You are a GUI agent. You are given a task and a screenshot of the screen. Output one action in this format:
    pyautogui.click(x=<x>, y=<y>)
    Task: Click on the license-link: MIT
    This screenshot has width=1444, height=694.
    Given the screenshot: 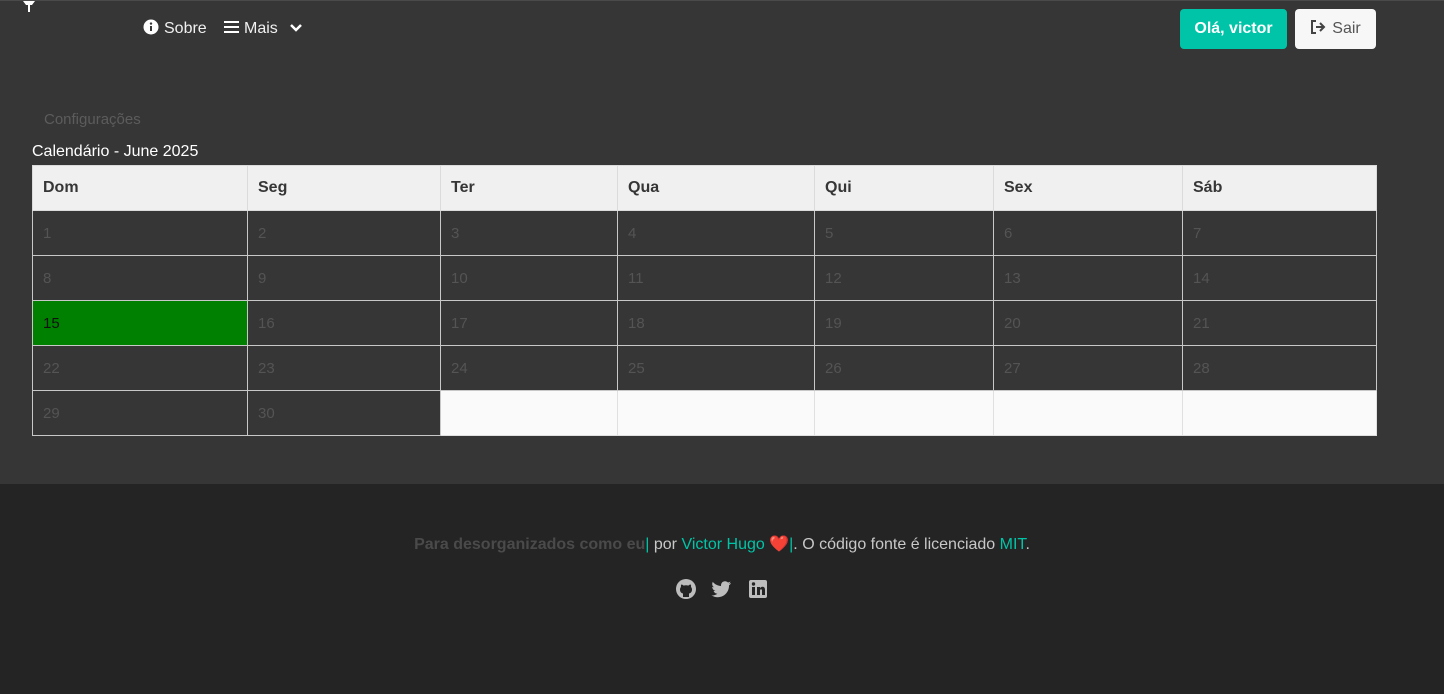 What is the action you would take?
    pyautogui.click(x=1013, y=544)
    